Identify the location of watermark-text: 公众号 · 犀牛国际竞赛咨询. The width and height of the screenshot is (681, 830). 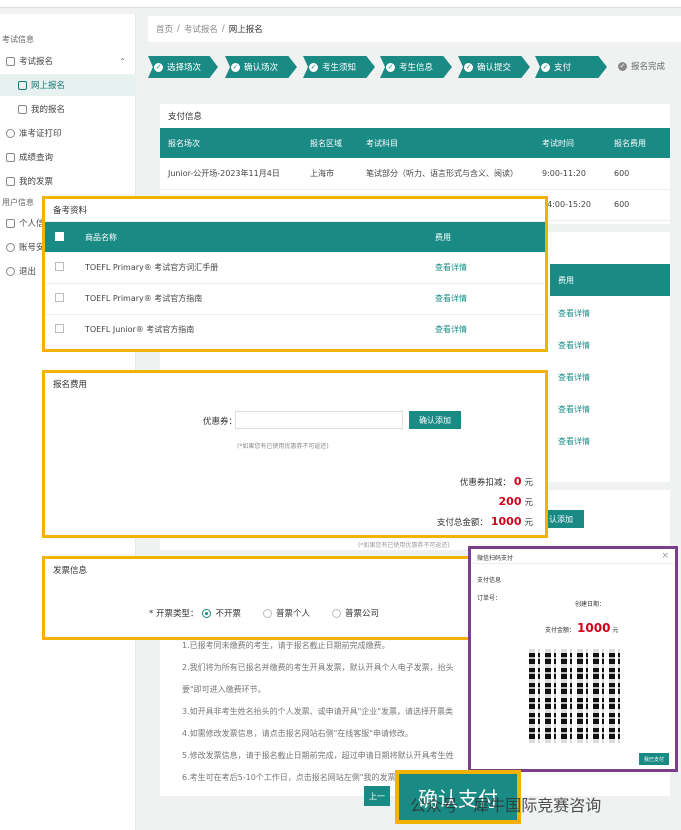
(506, 805).